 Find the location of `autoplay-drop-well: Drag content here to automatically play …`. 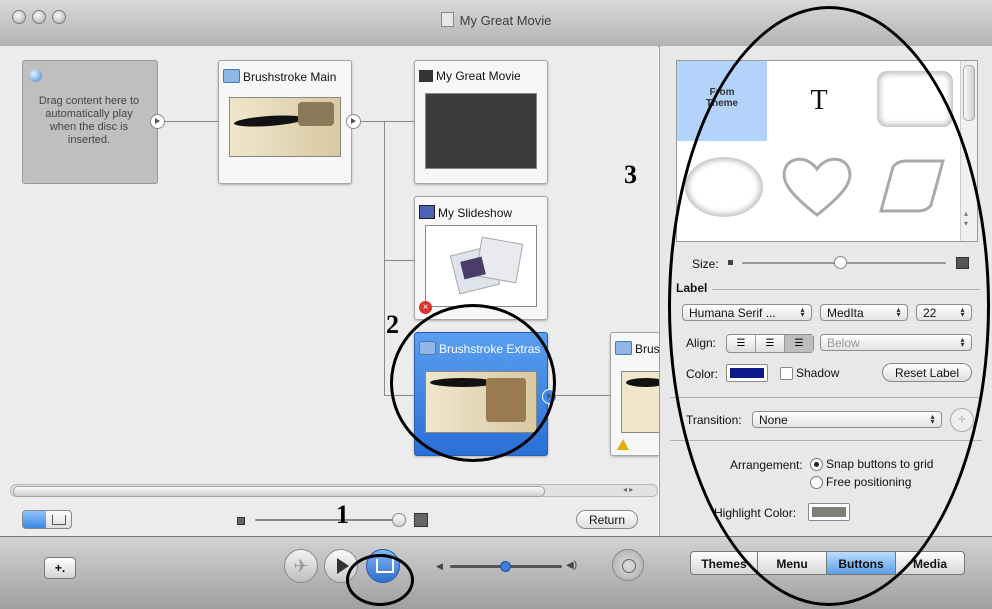

autoplay-drop-well: Drag content here to automatically play … is located at coordinates (90, 122).